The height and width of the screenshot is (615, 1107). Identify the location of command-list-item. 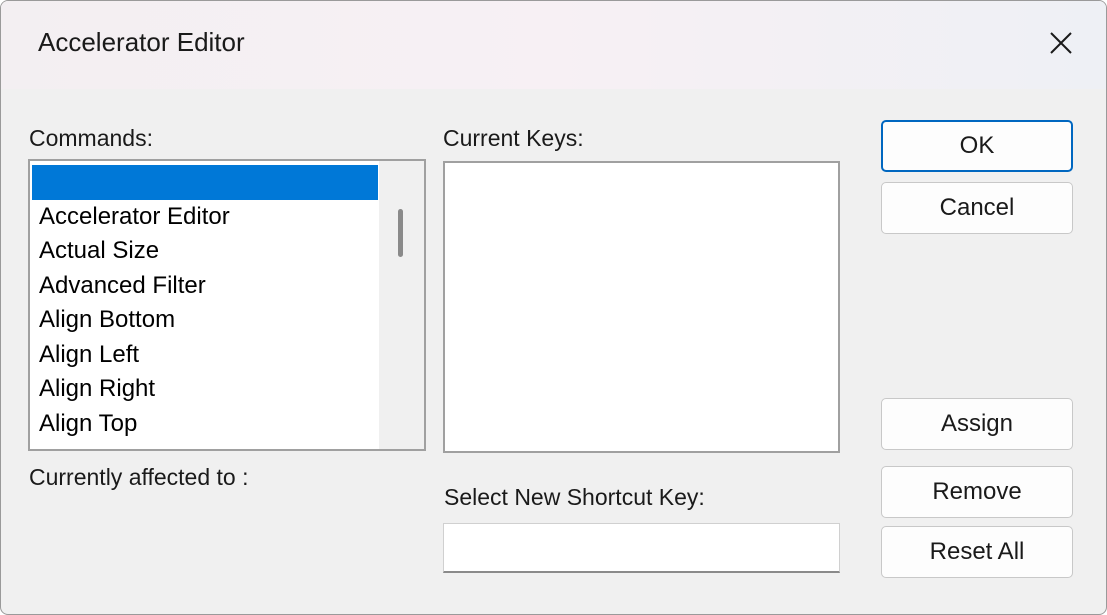
(205, 182).